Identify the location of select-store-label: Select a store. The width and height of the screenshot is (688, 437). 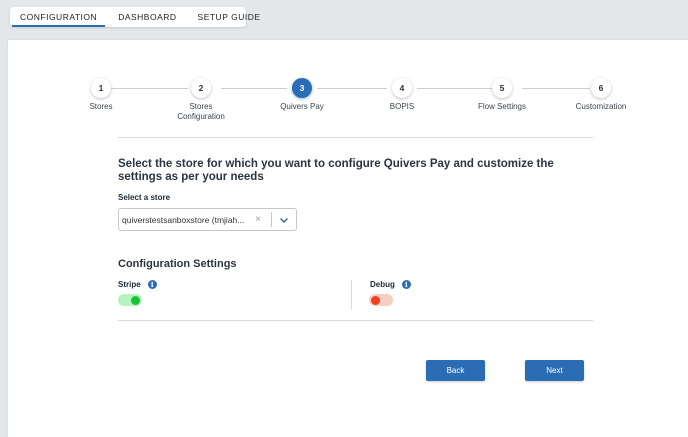
(144, 197).